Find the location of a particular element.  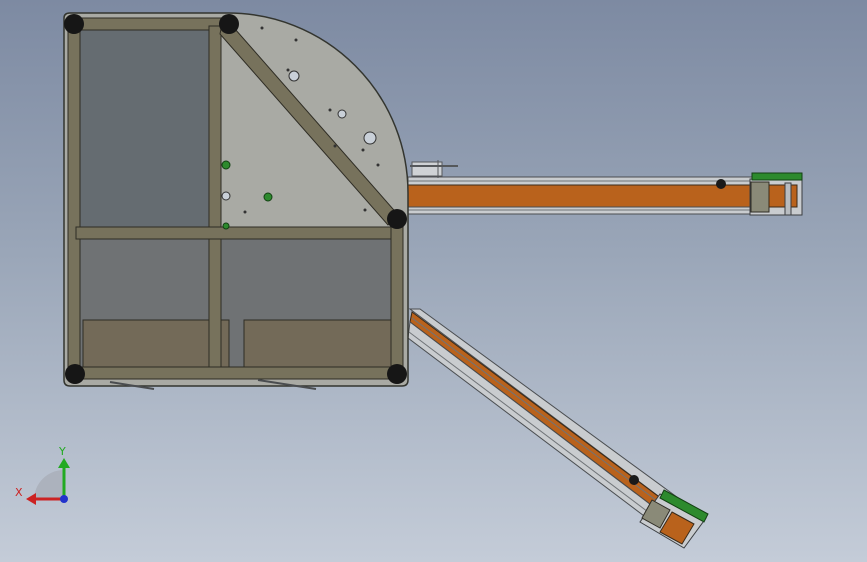

triad-plane is located at coordinates (49, 485).